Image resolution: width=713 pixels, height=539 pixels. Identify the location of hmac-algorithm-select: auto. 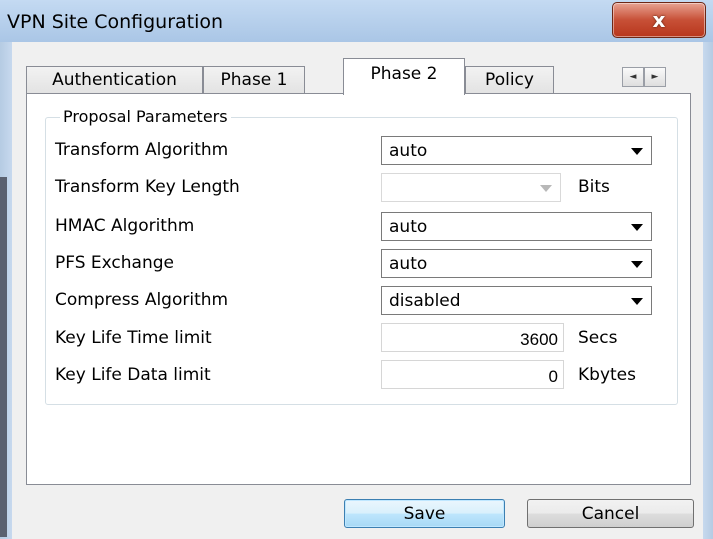
(516, 226).